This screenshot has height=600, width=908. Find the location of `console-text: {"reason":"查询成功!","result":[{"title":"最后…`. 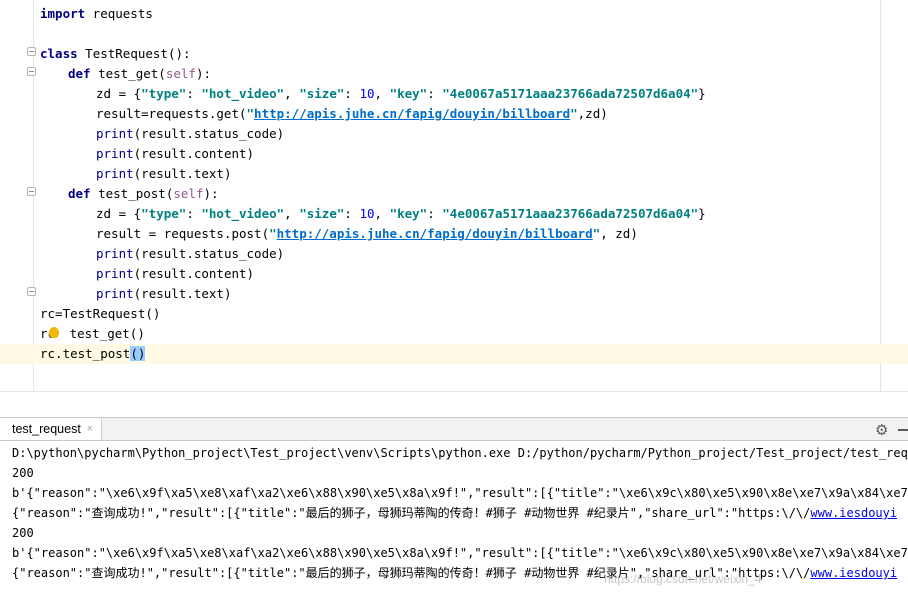

console-text: {"reason":"查询成功!","result":[{"title":"最后… is located at coordinates (411, 513).